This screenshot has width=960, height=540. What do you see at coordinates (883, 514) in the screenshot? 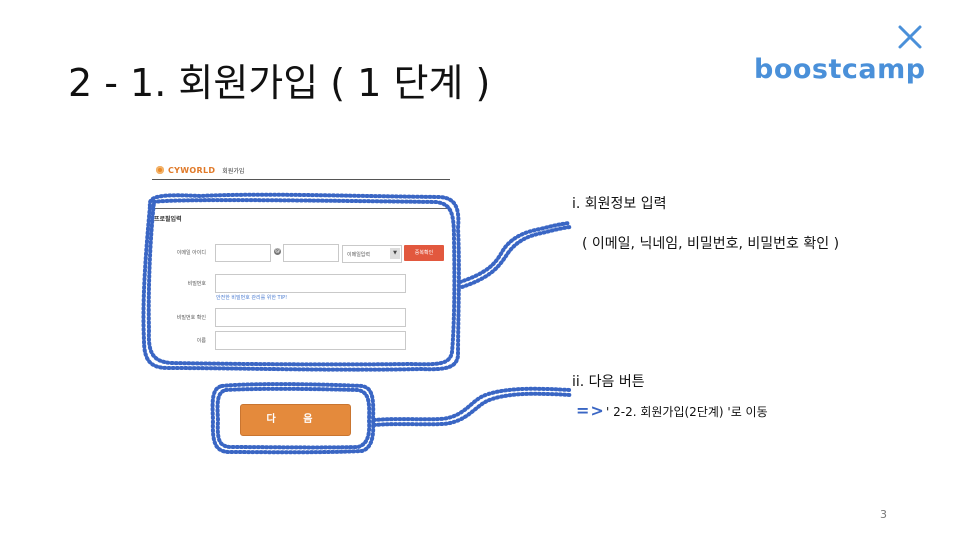
I see `page-number: 3` at bounding box center [883, 514].